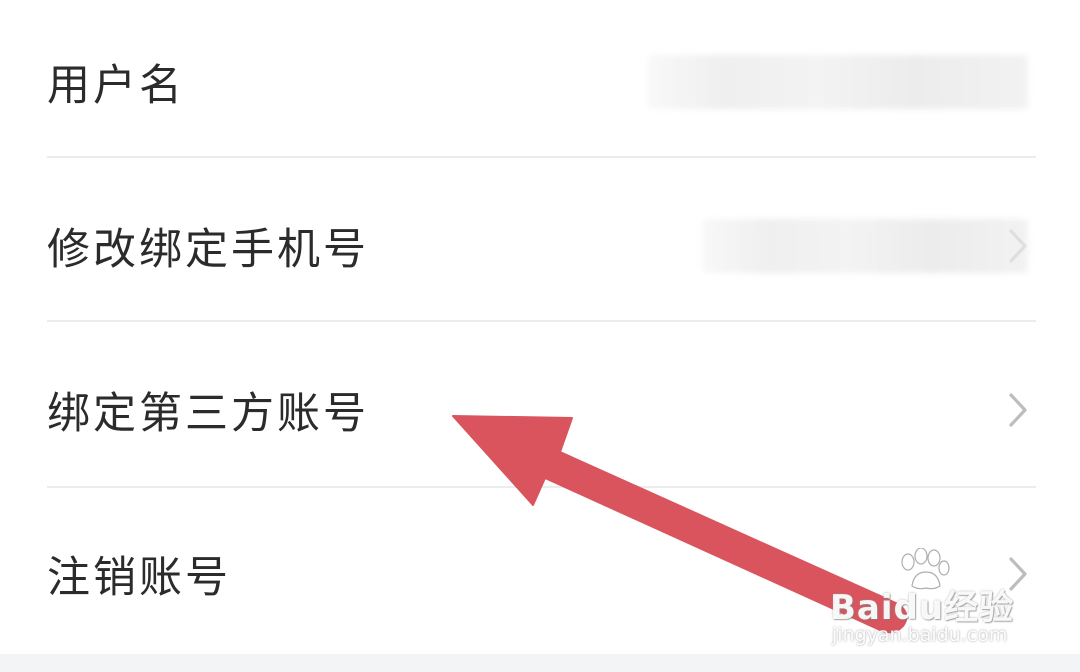 The height and width of the screenshot is (672, 1080). What do you see at coordinates (208, 250) in the screenshot?
I see `change-phone-label: 修改绑定手机号` at bounding box center [208, 250].